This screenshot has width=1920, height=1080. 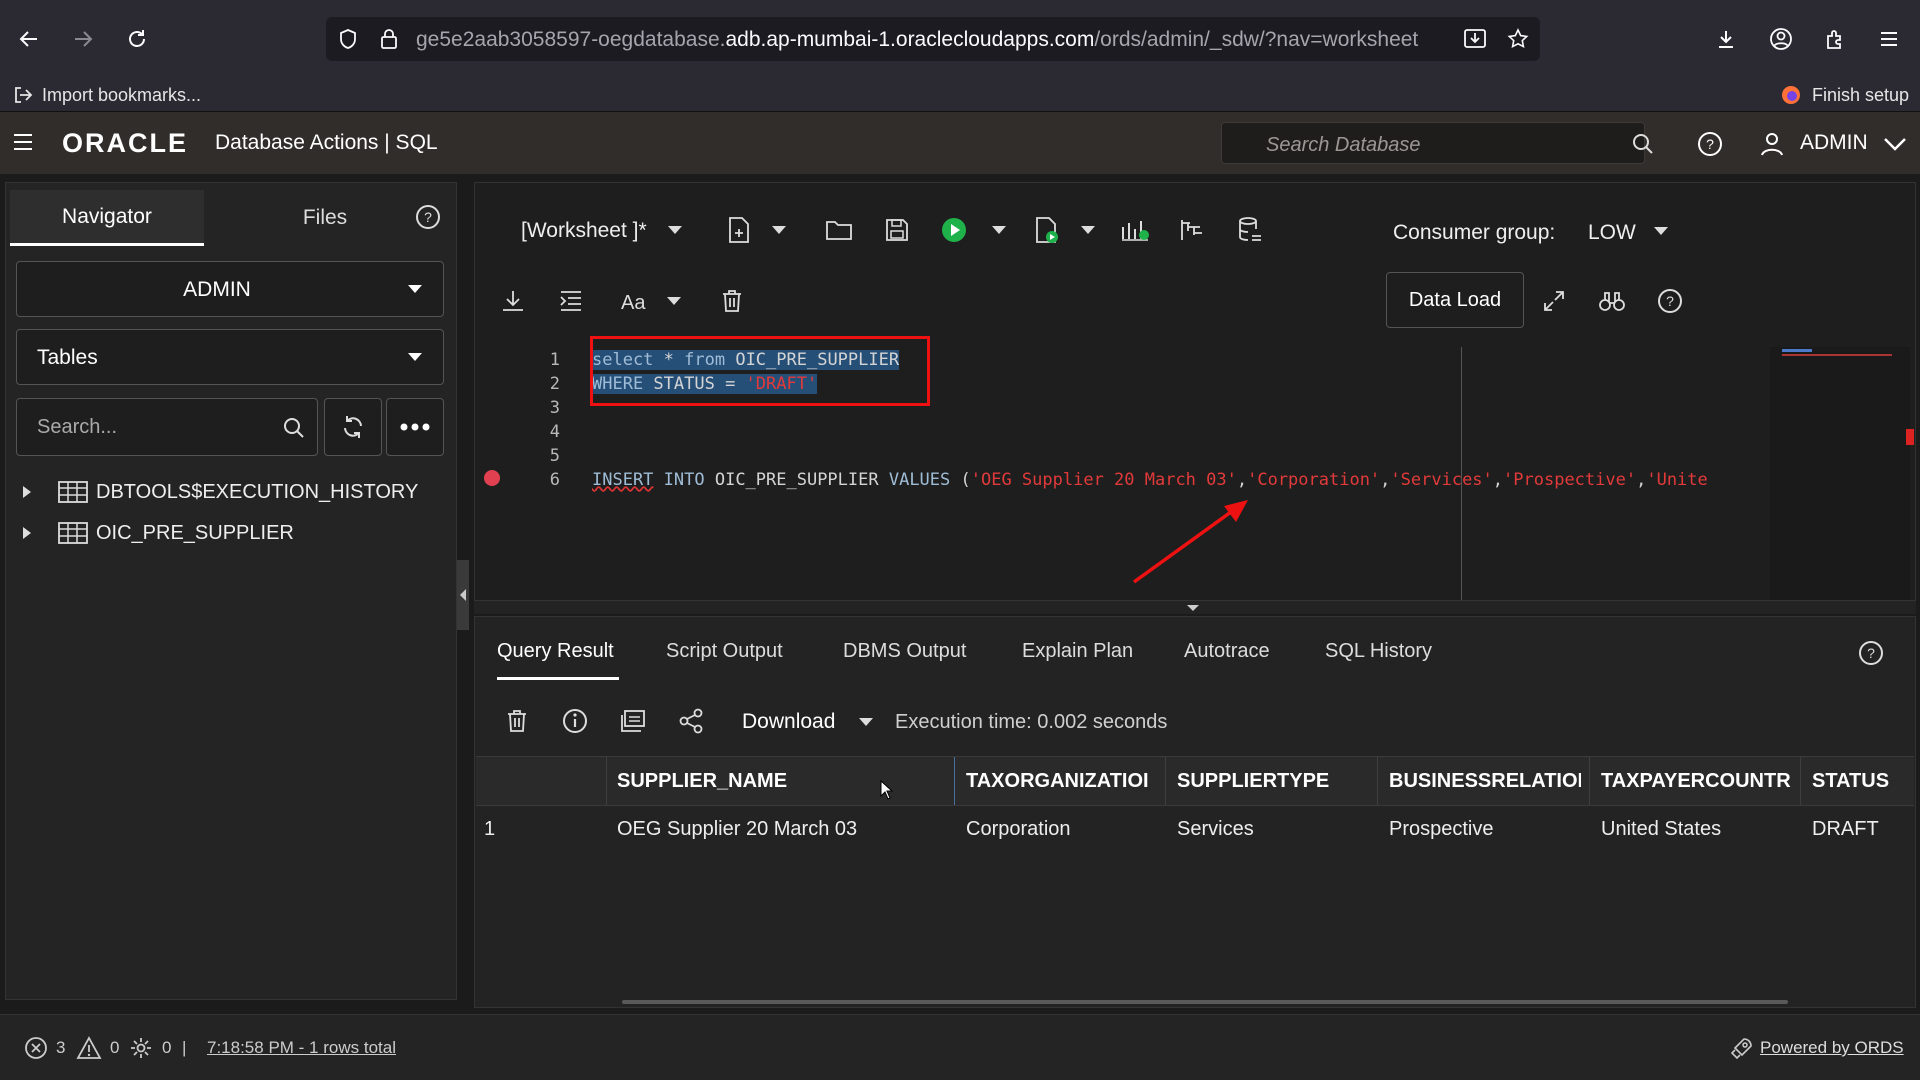 I want to click on cell-suppliertype: Services, so click(x=1215, y=829).